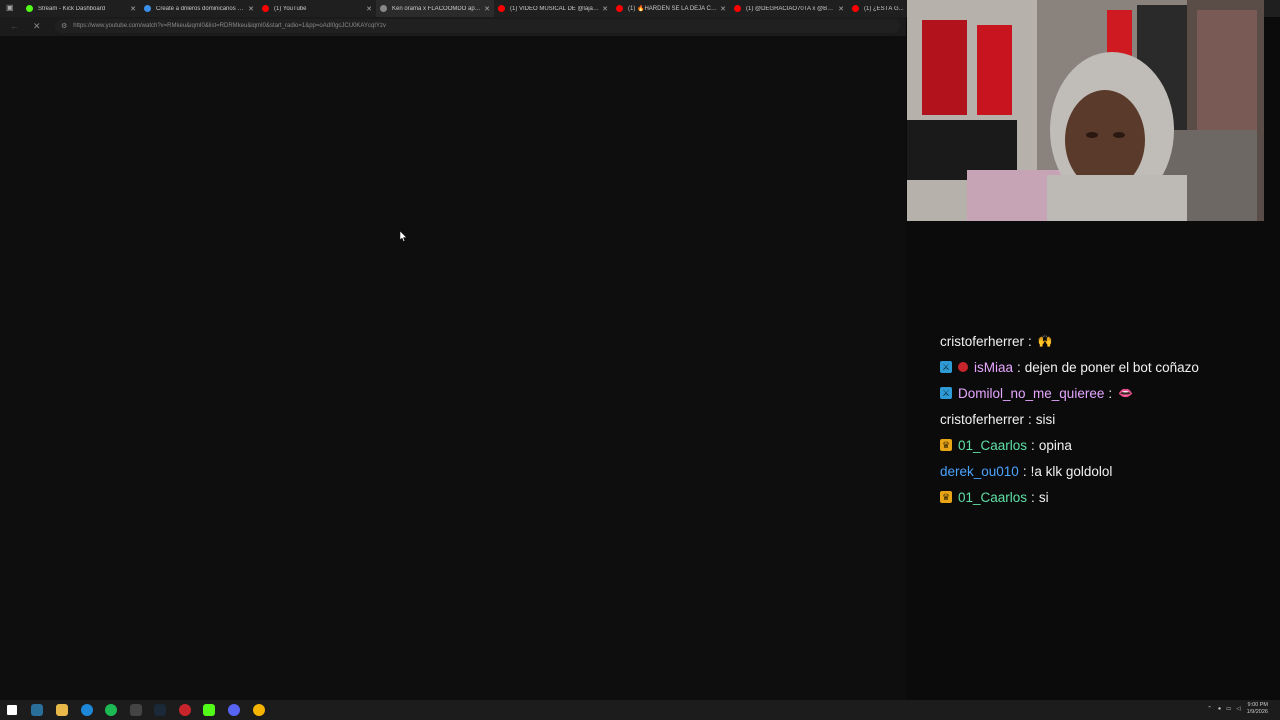 This screenshot has height=720, width=1280. Describe the element at coordinates (259, 710) in the screenshot. I see `chrome-icon` at that location.